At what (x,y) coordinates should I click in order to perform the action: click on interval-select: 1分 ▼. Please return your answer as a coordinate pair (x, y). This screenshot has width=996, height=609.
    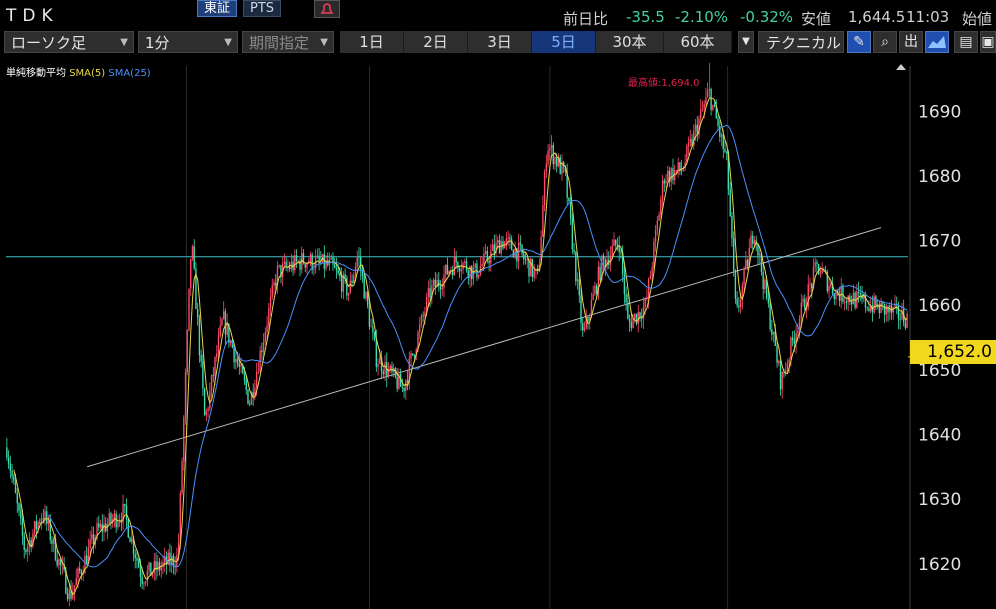
    Looking at the image, I should click on (188, 42).